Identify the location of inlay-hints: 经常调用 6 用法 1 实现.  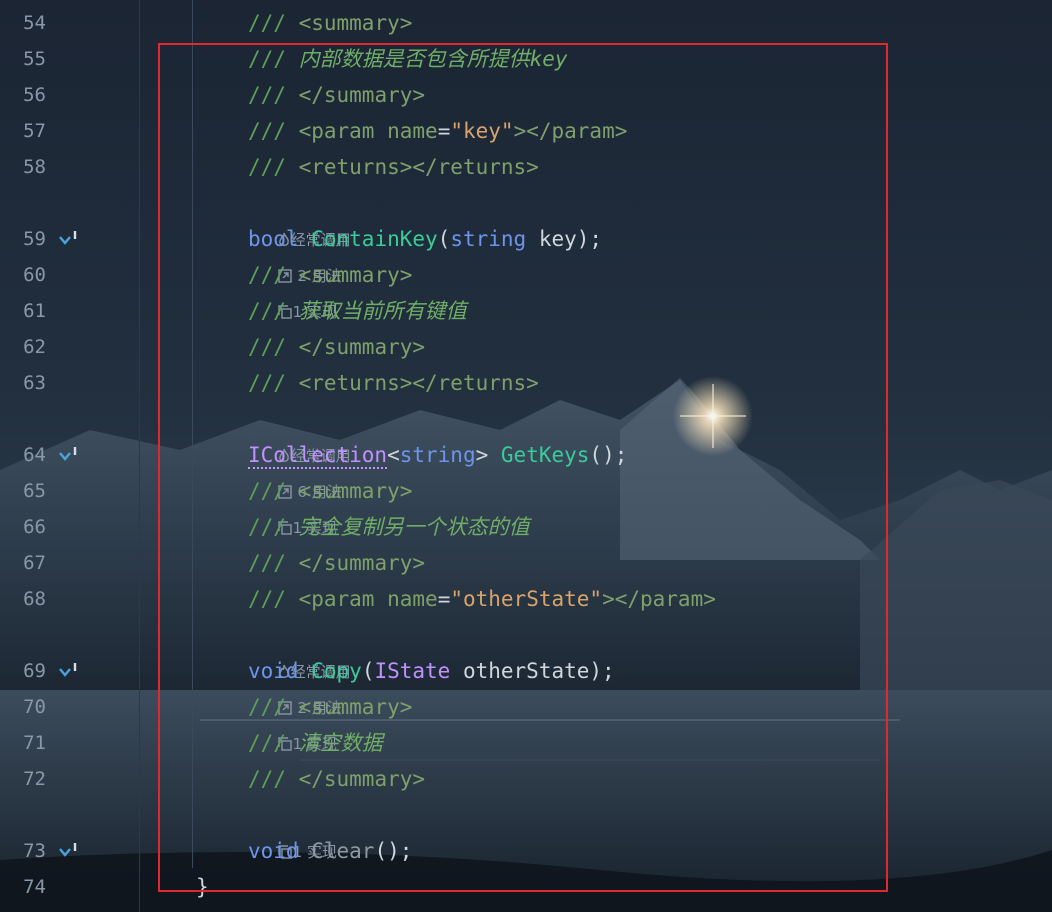
(526, 469).